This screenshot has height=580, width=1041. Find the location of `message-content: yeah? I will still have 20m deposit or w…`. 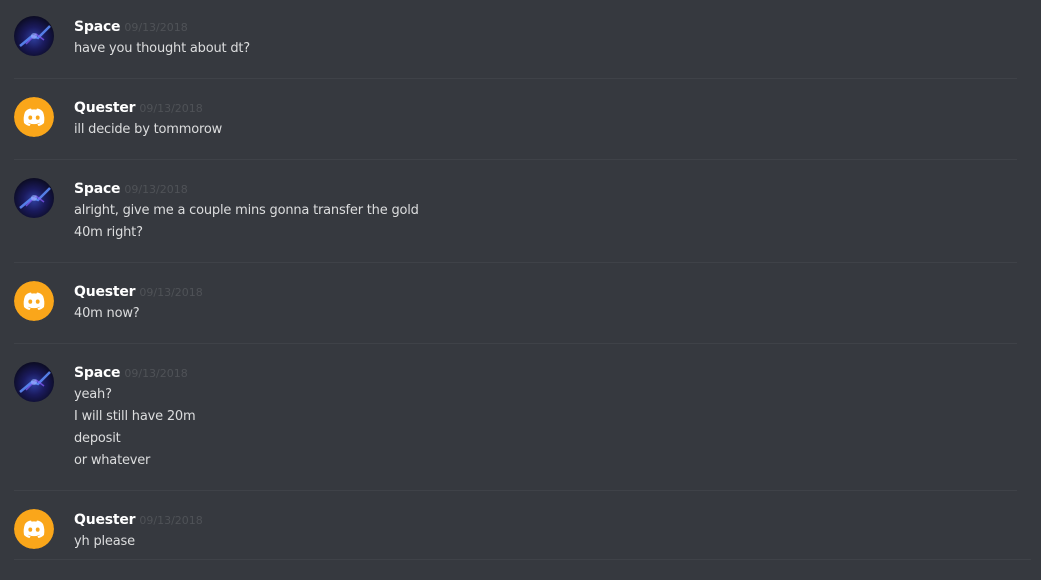

message-content: yeah? I will still have 20m deposit or w… is located at coordinates (135, 428).